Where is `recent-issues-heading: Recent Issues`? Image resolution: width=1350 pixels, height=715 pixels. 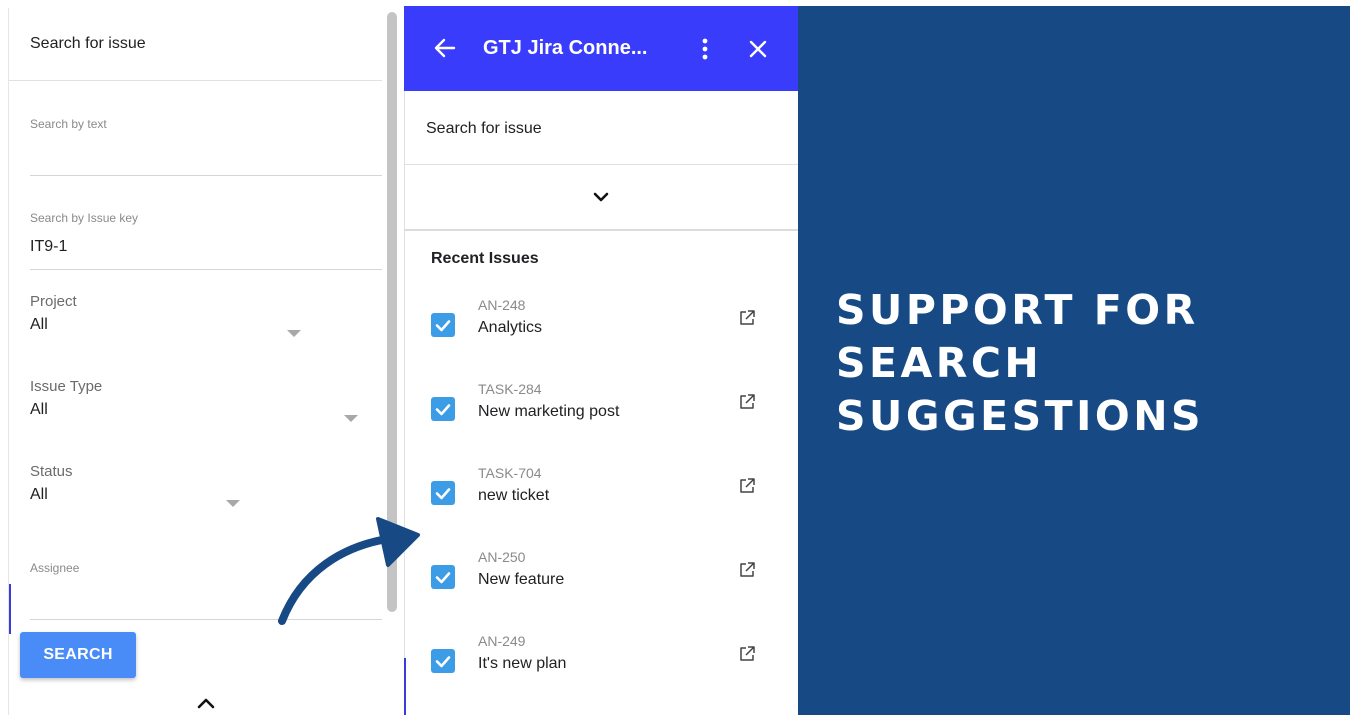
recent-issues-heading: Recent Issues is located at coordinates (485, 258).